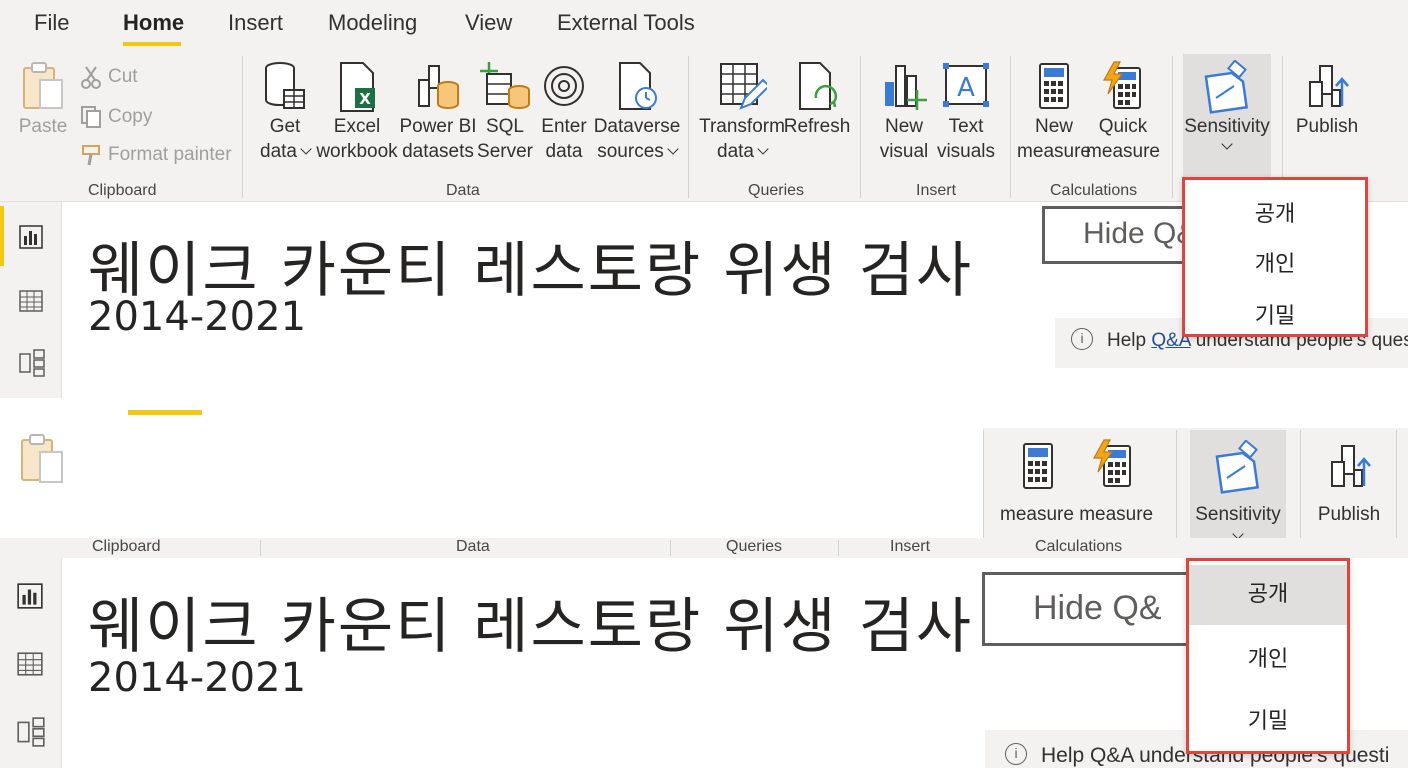 The height and width of the screenshot is (768, 1408). What do you see at coordinates (153, 23) in the screenshot?
I see `tab-home: Home` at bounding box center [153, 23].